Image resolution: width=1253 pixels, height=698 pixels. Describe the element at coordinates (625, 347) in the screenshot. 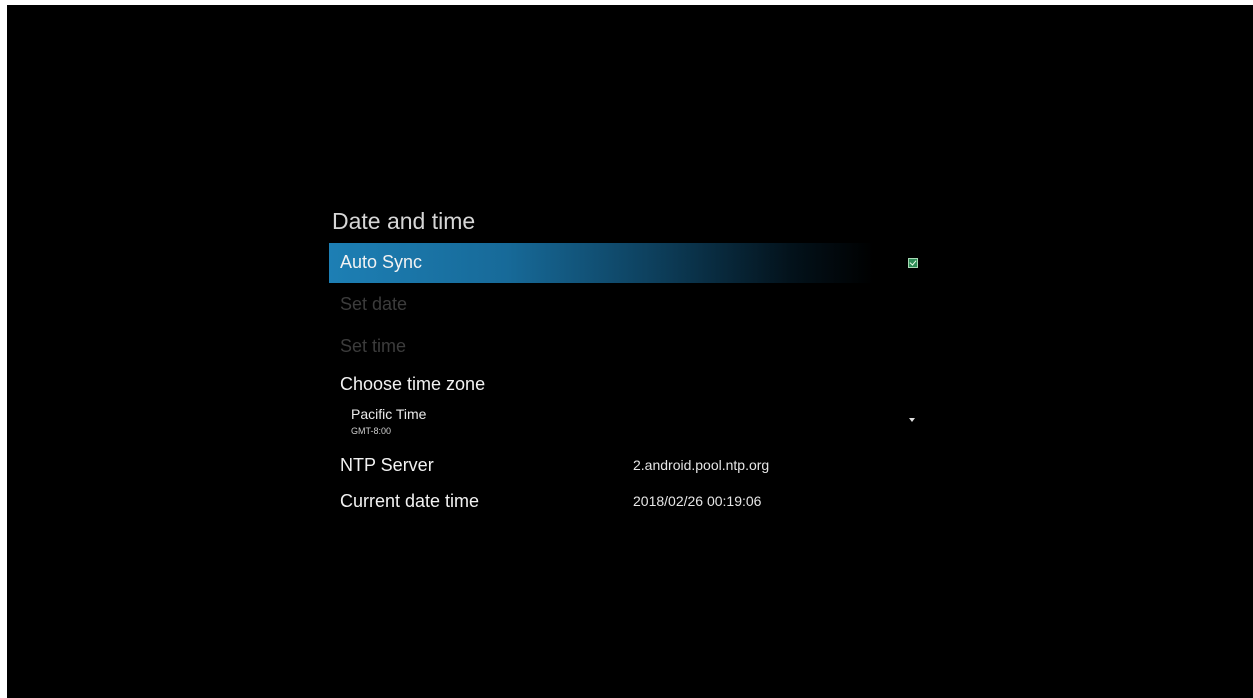

I see `set-time-row: Set time` at that location.